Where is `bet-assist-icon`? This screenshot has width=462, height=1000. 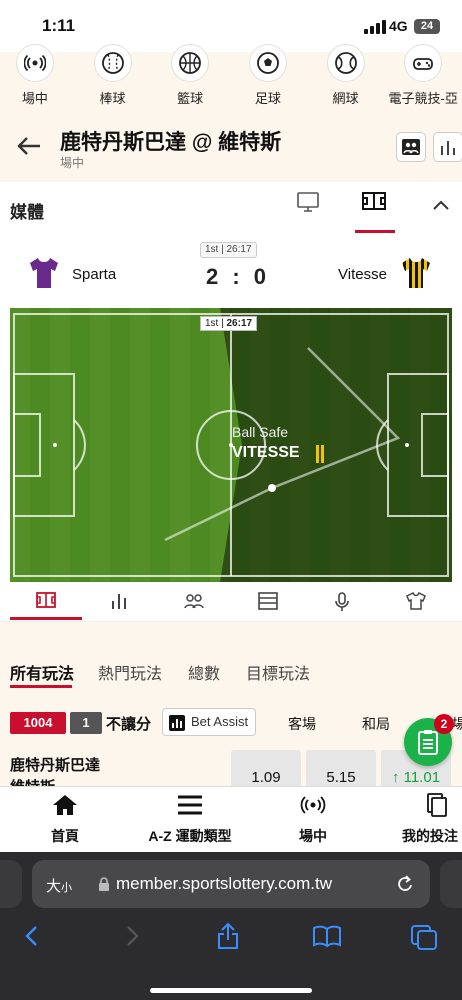 bet-assist-icon is located at coordinates (177, 723).